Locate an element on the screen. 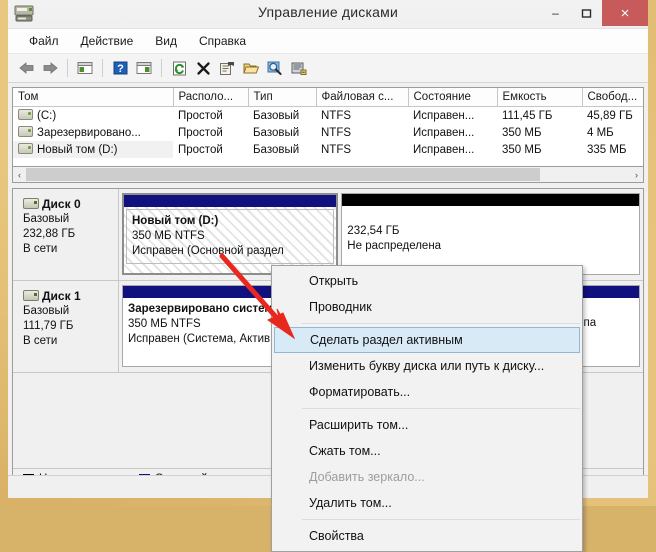 The image size is (656, 552). disk-info-1: Диск 1 Базовый 111,79 ГБ В сети is located at coordinates (66, 326).